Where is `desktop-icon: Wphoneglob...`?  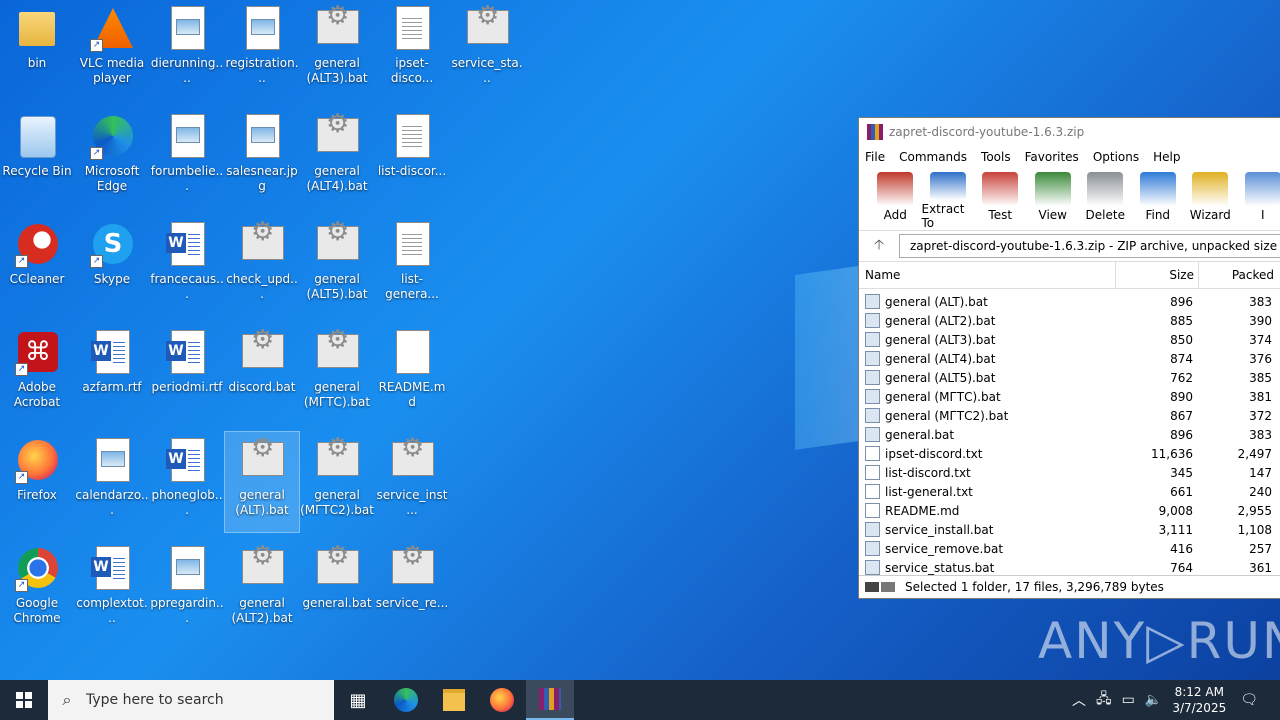
desktop-icon: Wphoneglob... is located at coordinates (187, 482).